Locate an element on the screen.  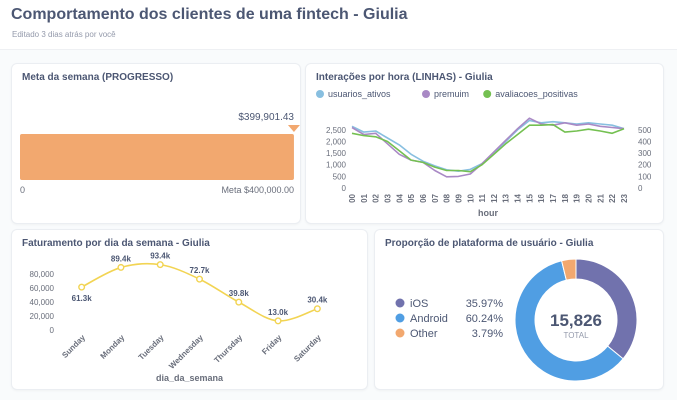
legend-label: Android is located at coordinates (429, 319).